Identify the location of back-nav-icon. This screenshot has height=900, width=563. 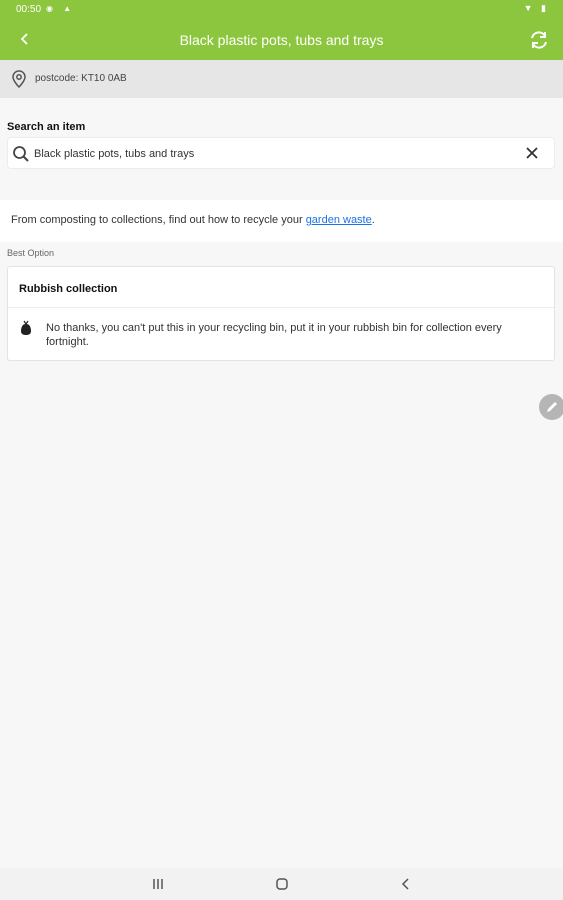
(406, 884).